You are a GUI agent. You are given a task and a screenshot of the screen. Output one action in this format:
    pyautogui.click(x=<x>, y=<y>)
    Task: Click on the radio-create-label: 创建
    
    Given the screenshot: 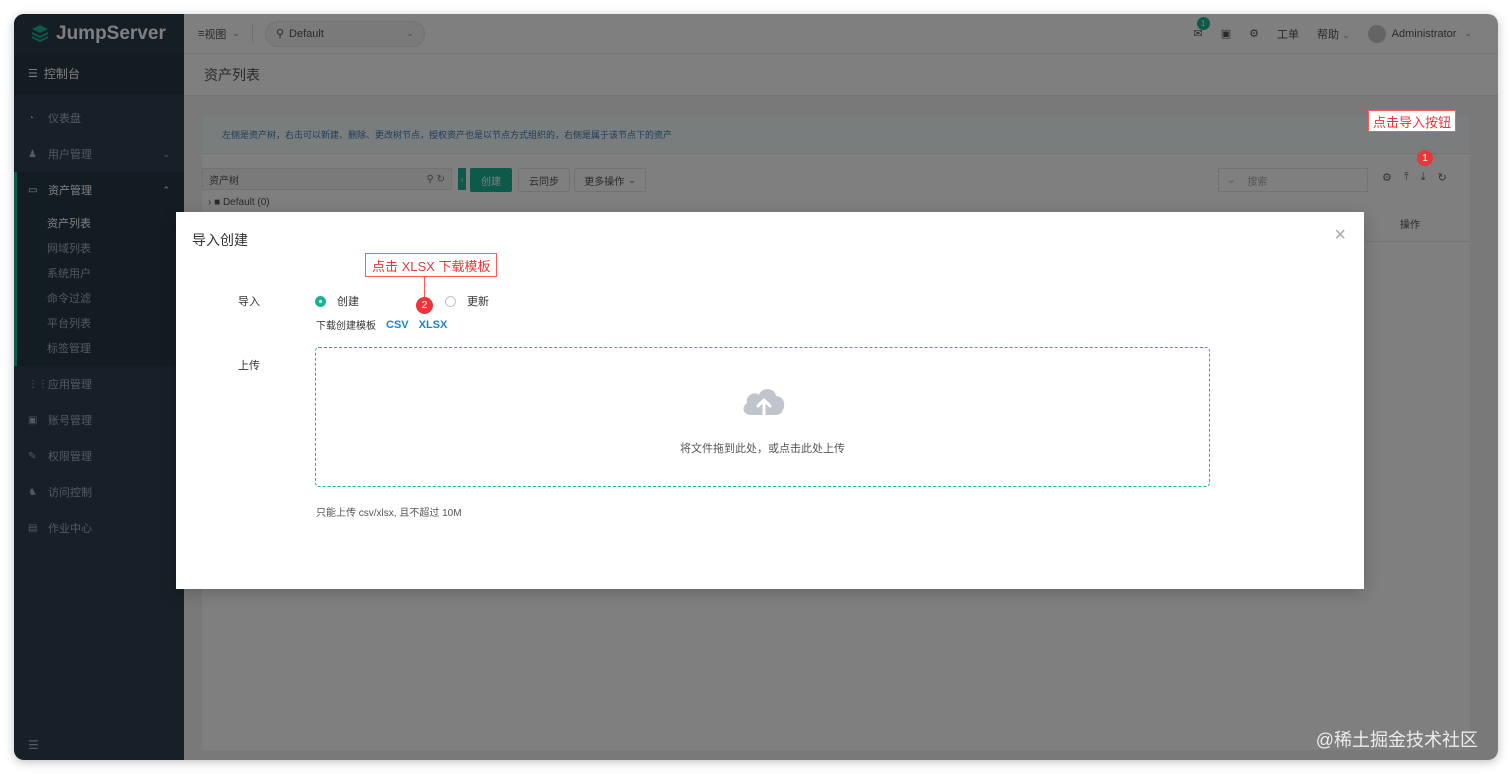 What is the action you would take?
    pyautogui.click(x=348, y=302)
    